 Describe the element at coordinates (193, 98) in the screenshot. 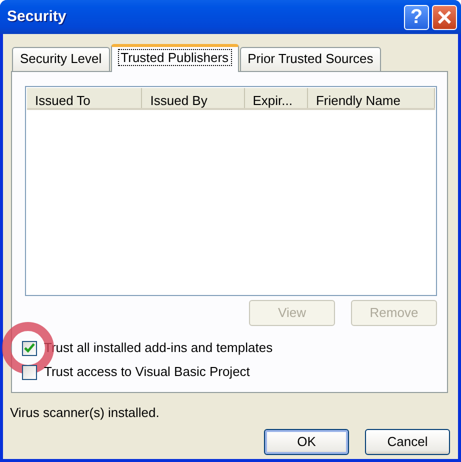

I see `column-header: Issued By` at that location.